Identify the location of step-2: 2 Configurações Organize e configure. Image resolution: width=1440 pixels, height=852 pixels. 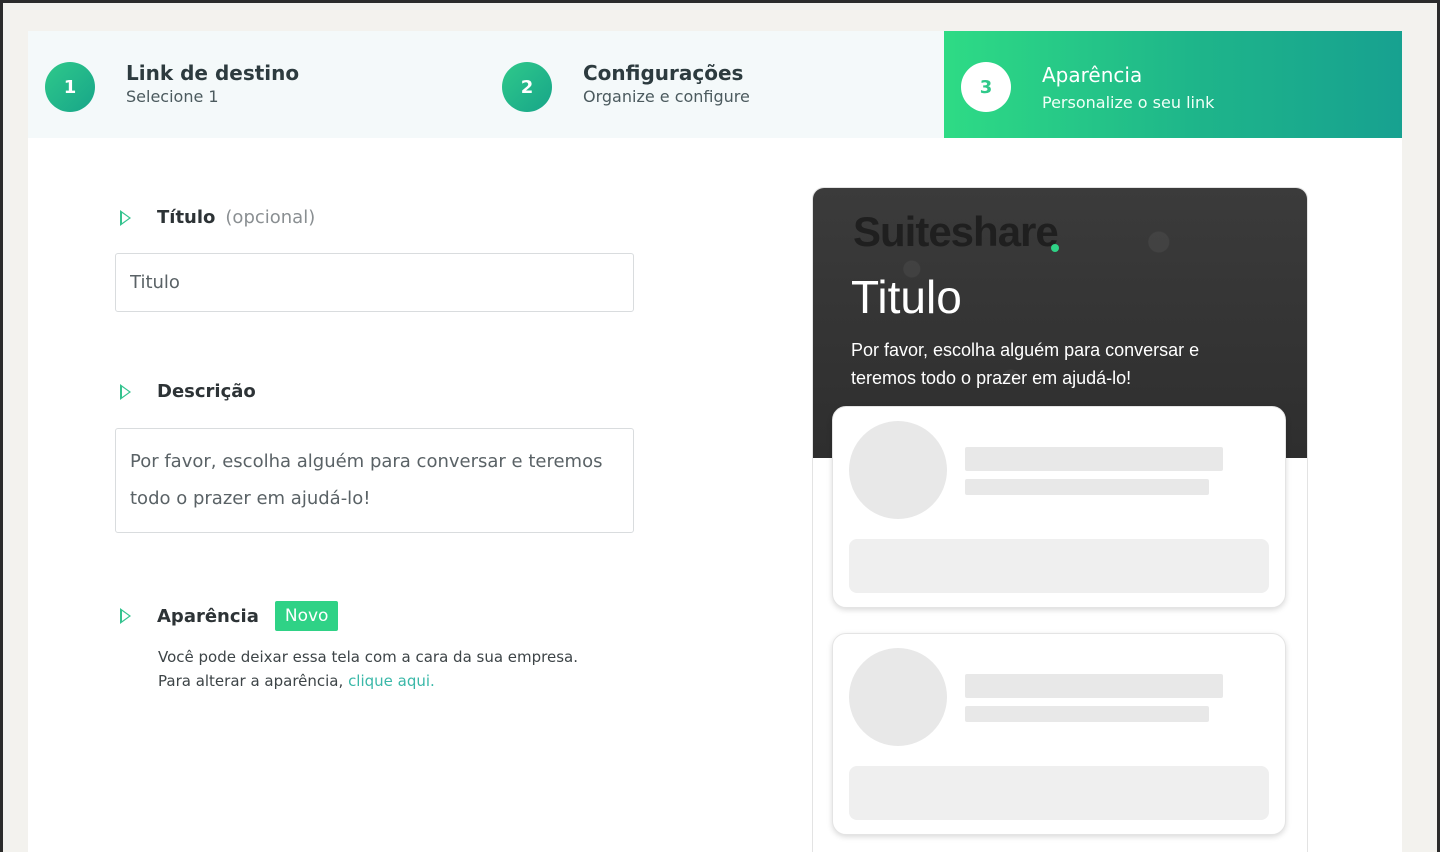
(715, 84).